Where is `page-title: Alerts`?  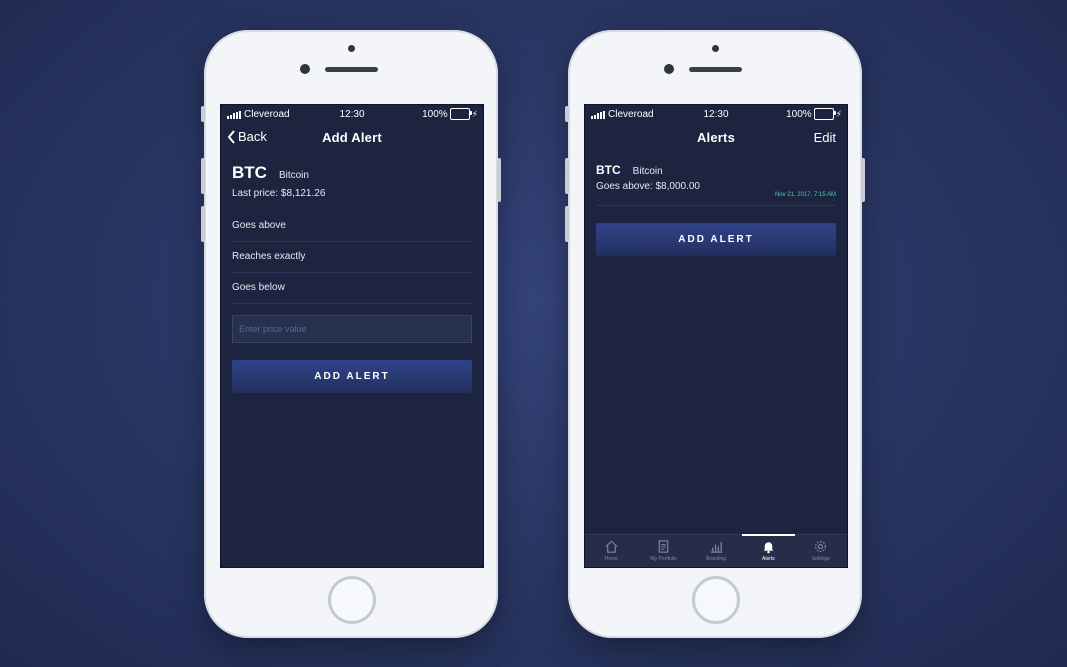 page-title: Alerts is located at coordinates (716, 137).